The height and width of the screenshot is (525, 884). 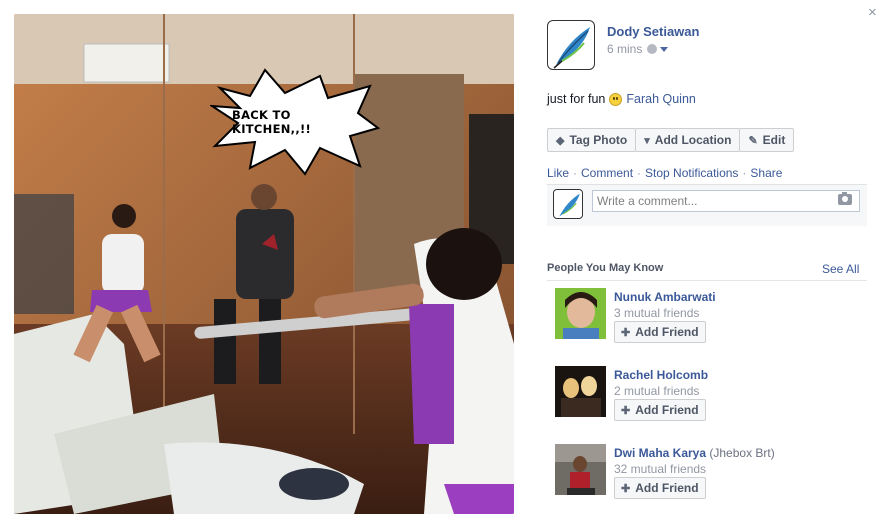 I want to click on see-all-link: See All, so click(x=840, y=269).